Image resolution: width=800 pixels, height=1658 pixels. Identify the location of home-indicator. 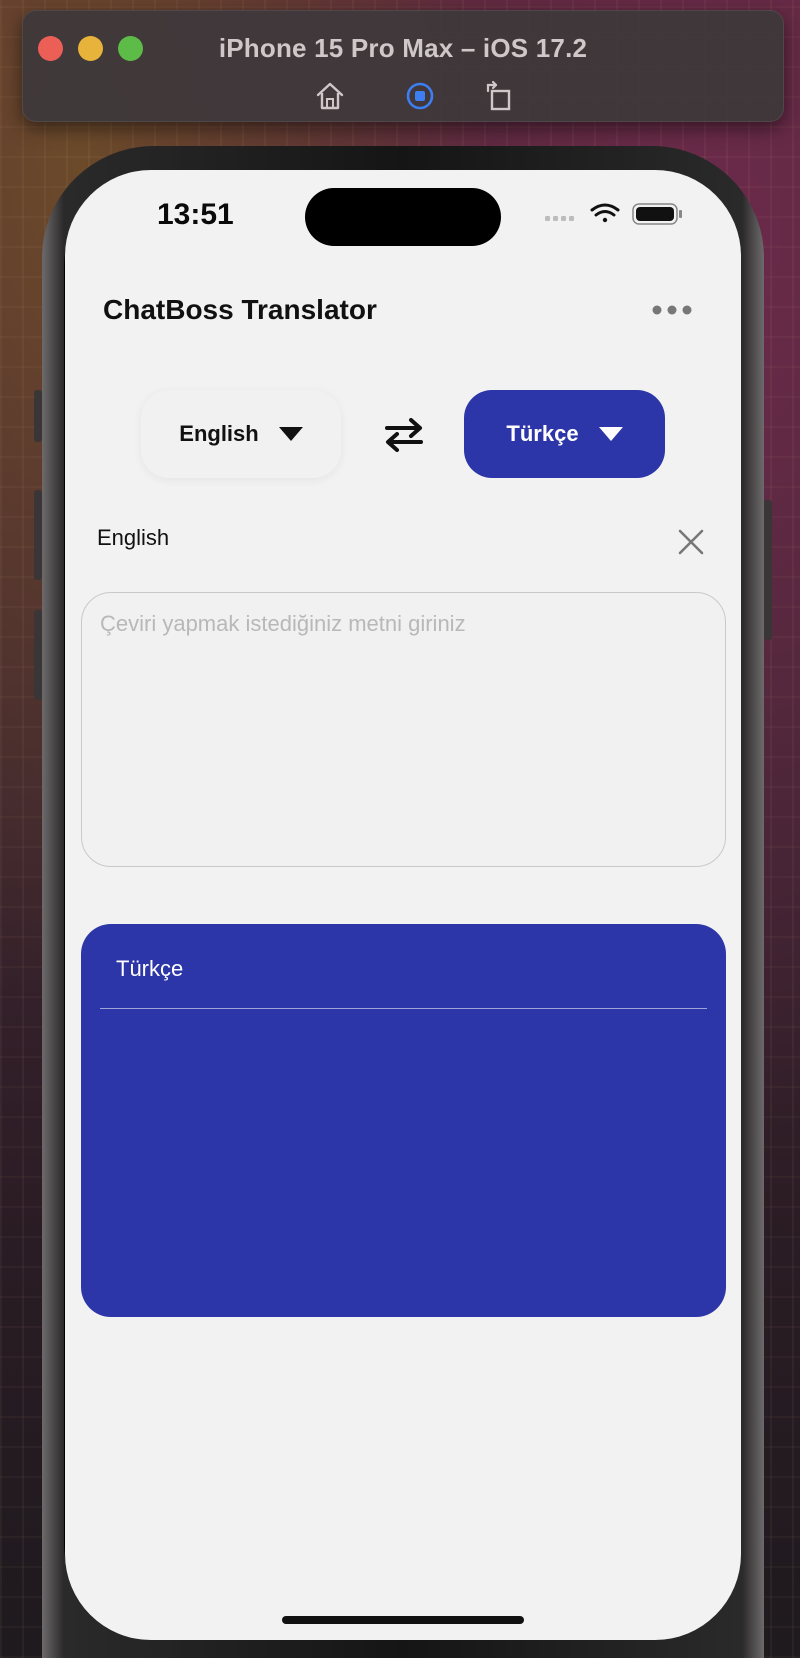
(403, 1620).